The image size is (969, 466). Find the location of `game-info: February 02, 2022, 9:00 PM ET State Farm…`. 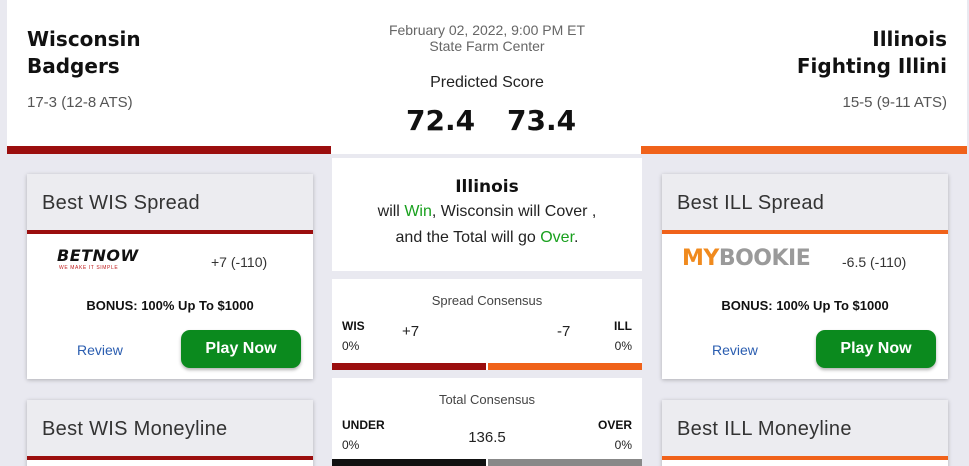

game-info: February 02, 2022, 9:00 PM ET State Farm… is located at coordinates (487, 38).